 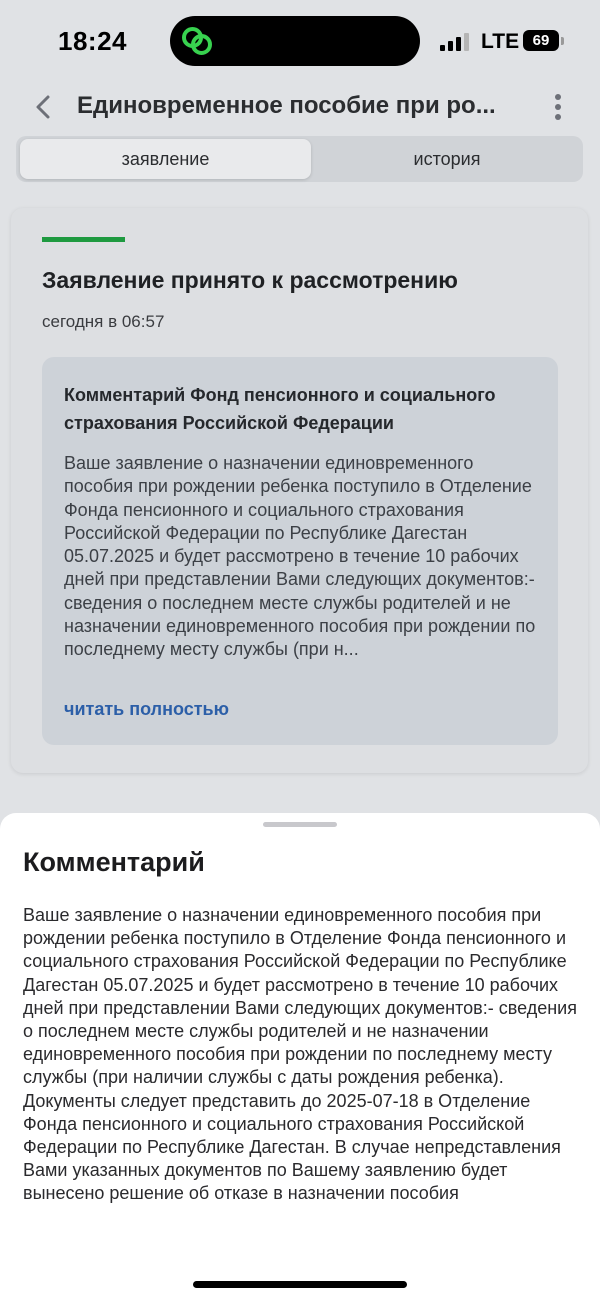 I want to click on cellular-signal-icon, so click(x=455, y=42).